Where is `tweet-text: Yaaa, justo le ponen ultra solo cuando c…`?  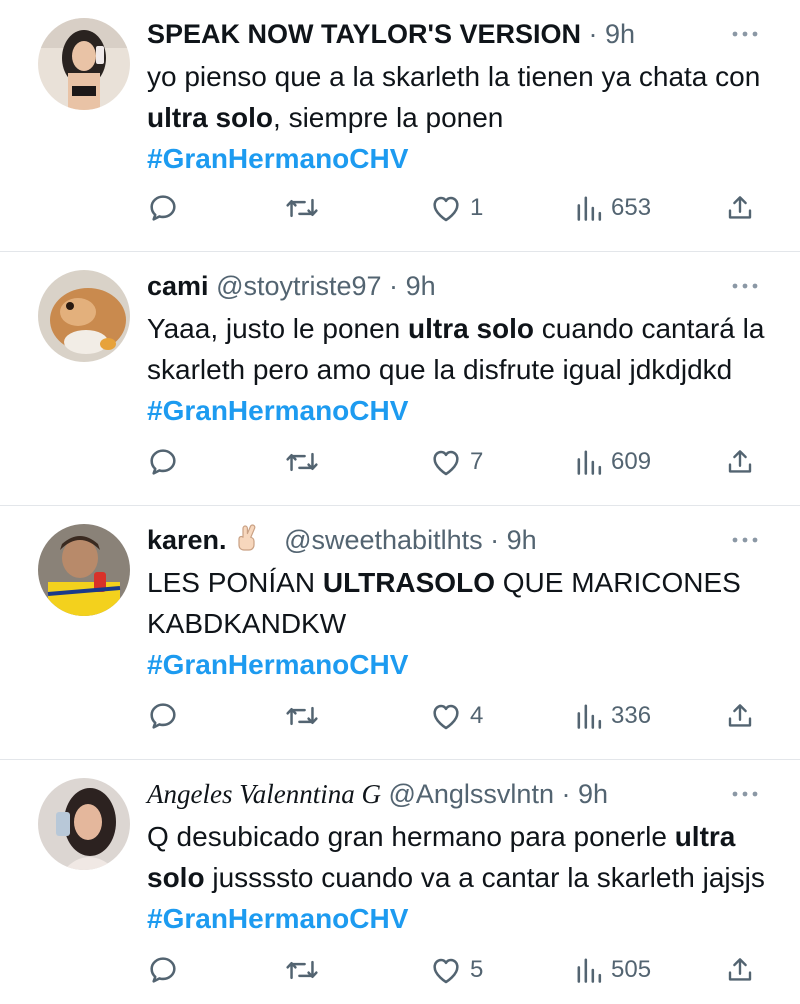
tweet-text: Yaaa, justo le ponen ultra solo cuando c… is located at coordinates (462, 369).